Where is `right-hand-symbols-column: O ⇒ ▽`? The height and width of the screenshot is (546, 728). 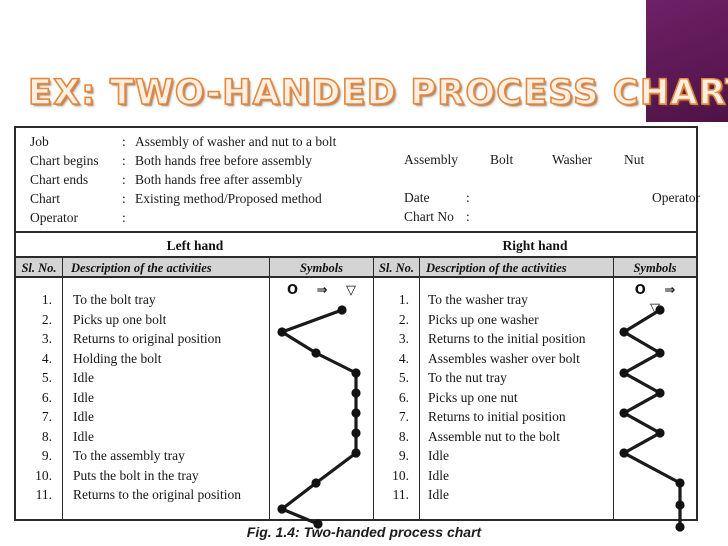 right-hand-symbols-column: O ⇒ ▽ is located at coordinates (655, 405).